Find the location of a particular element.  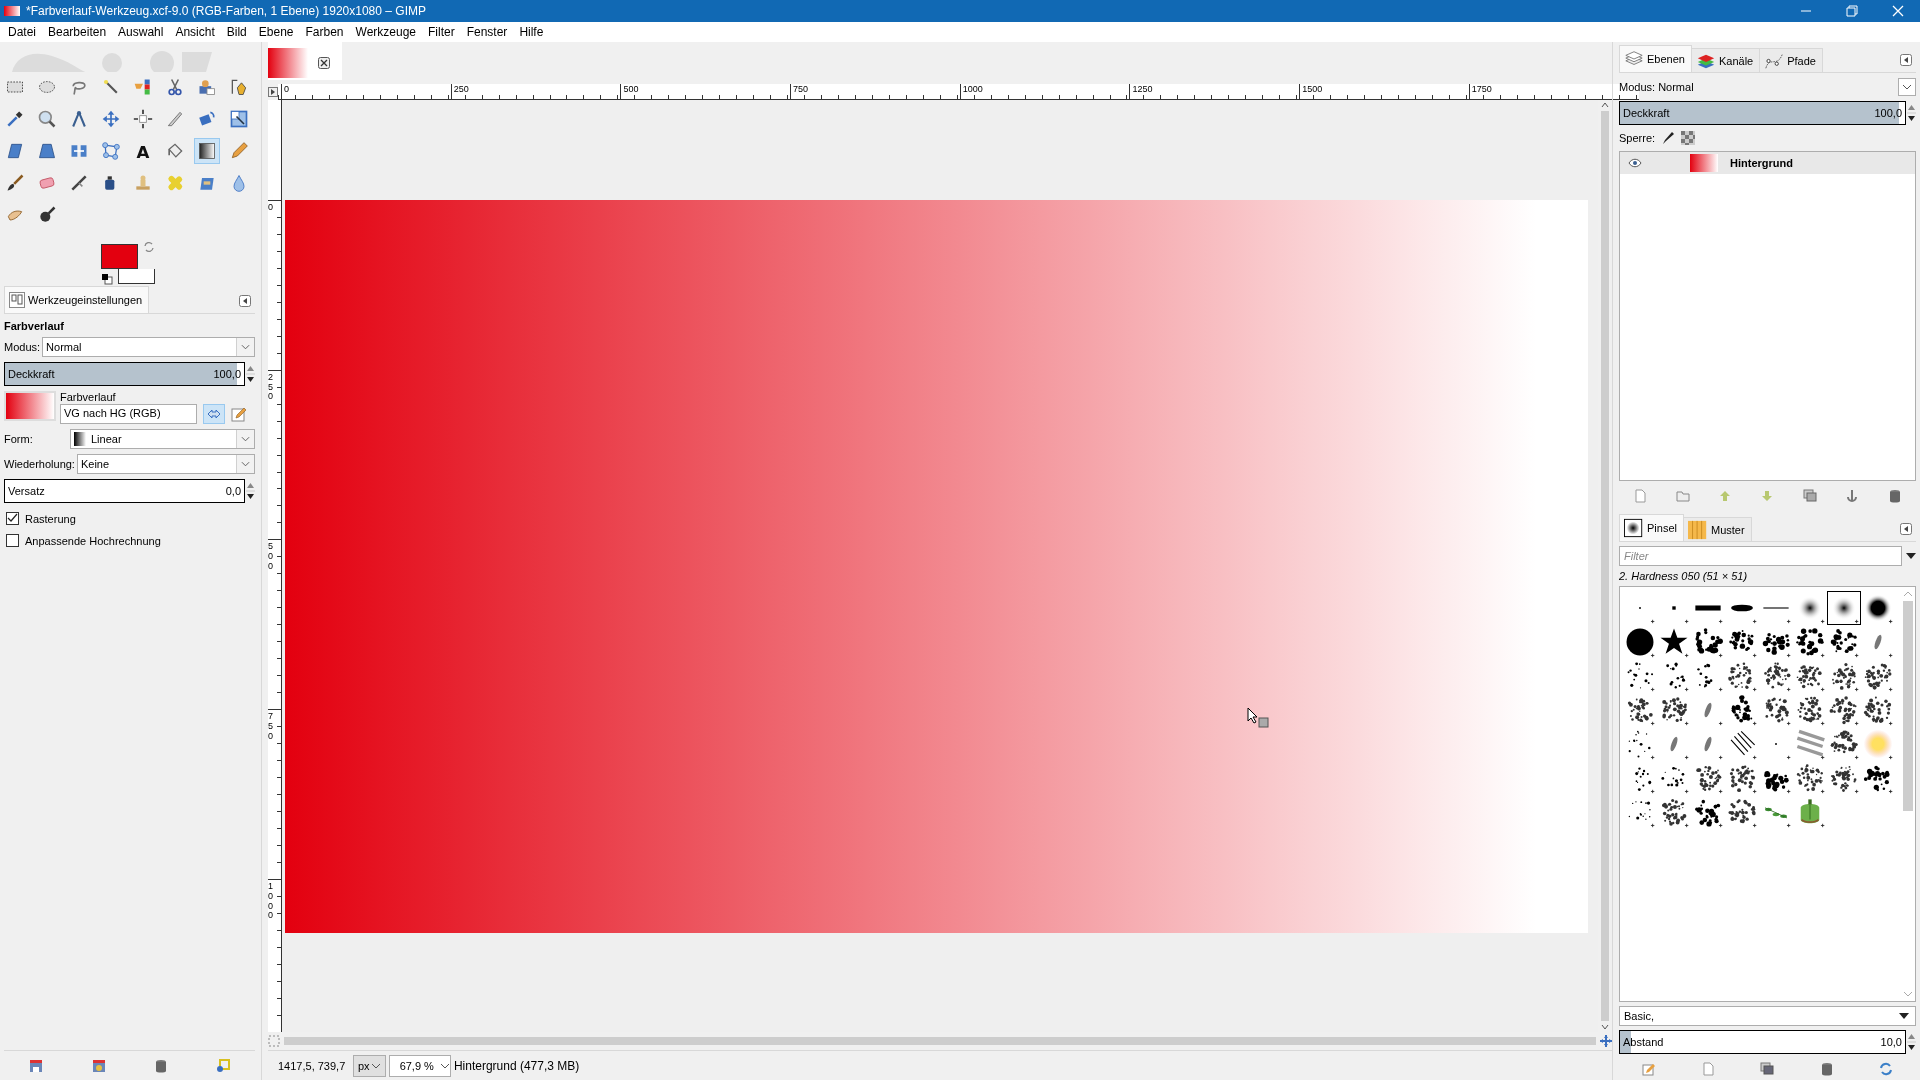

background-color-swatch is located at coordinates (136, 276).